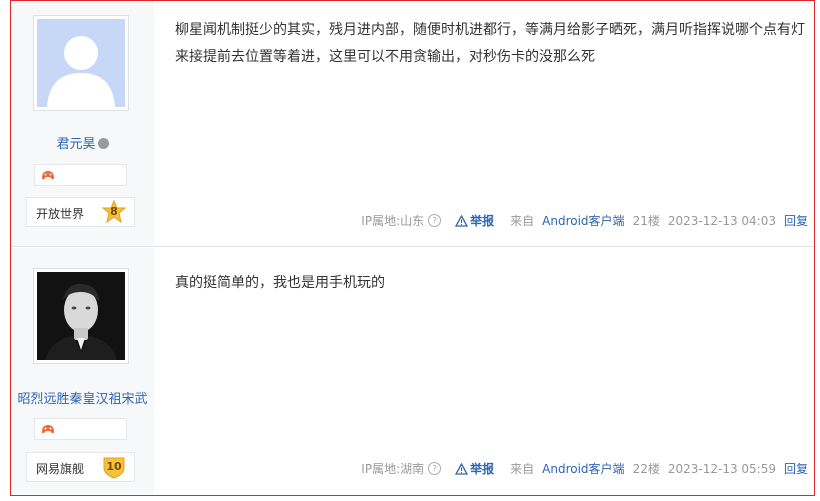 The width and height of the screenshot is (820, 501). Describe the element at coordinates (103, 143) in the screenshot. I see `vip-icon` at that location.